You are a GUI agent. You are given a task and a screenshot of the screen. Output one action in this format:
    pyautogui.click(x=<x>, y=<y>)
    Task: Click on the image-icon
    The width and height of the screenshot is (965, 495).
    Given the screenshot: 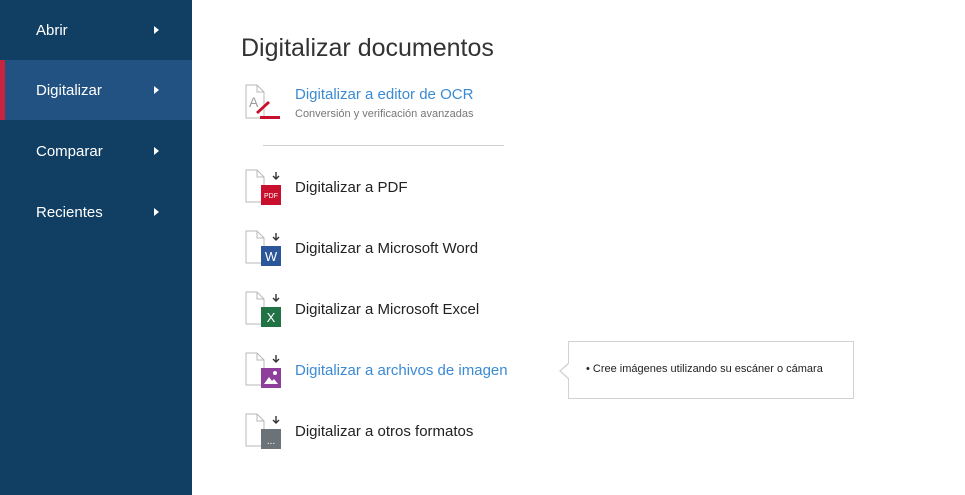 What is the action you would take?
    pyautogui.click(x=263, y=370)
    